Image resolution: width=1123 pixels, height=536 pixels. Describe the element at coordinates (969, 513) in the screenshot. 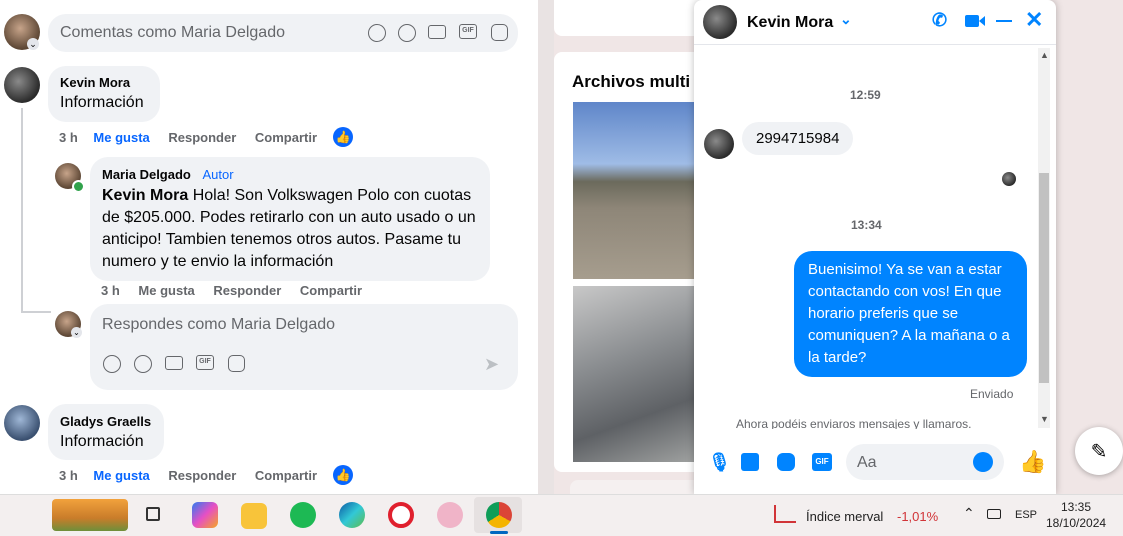

I see `chevron-up-icon: ⌃` at that location.